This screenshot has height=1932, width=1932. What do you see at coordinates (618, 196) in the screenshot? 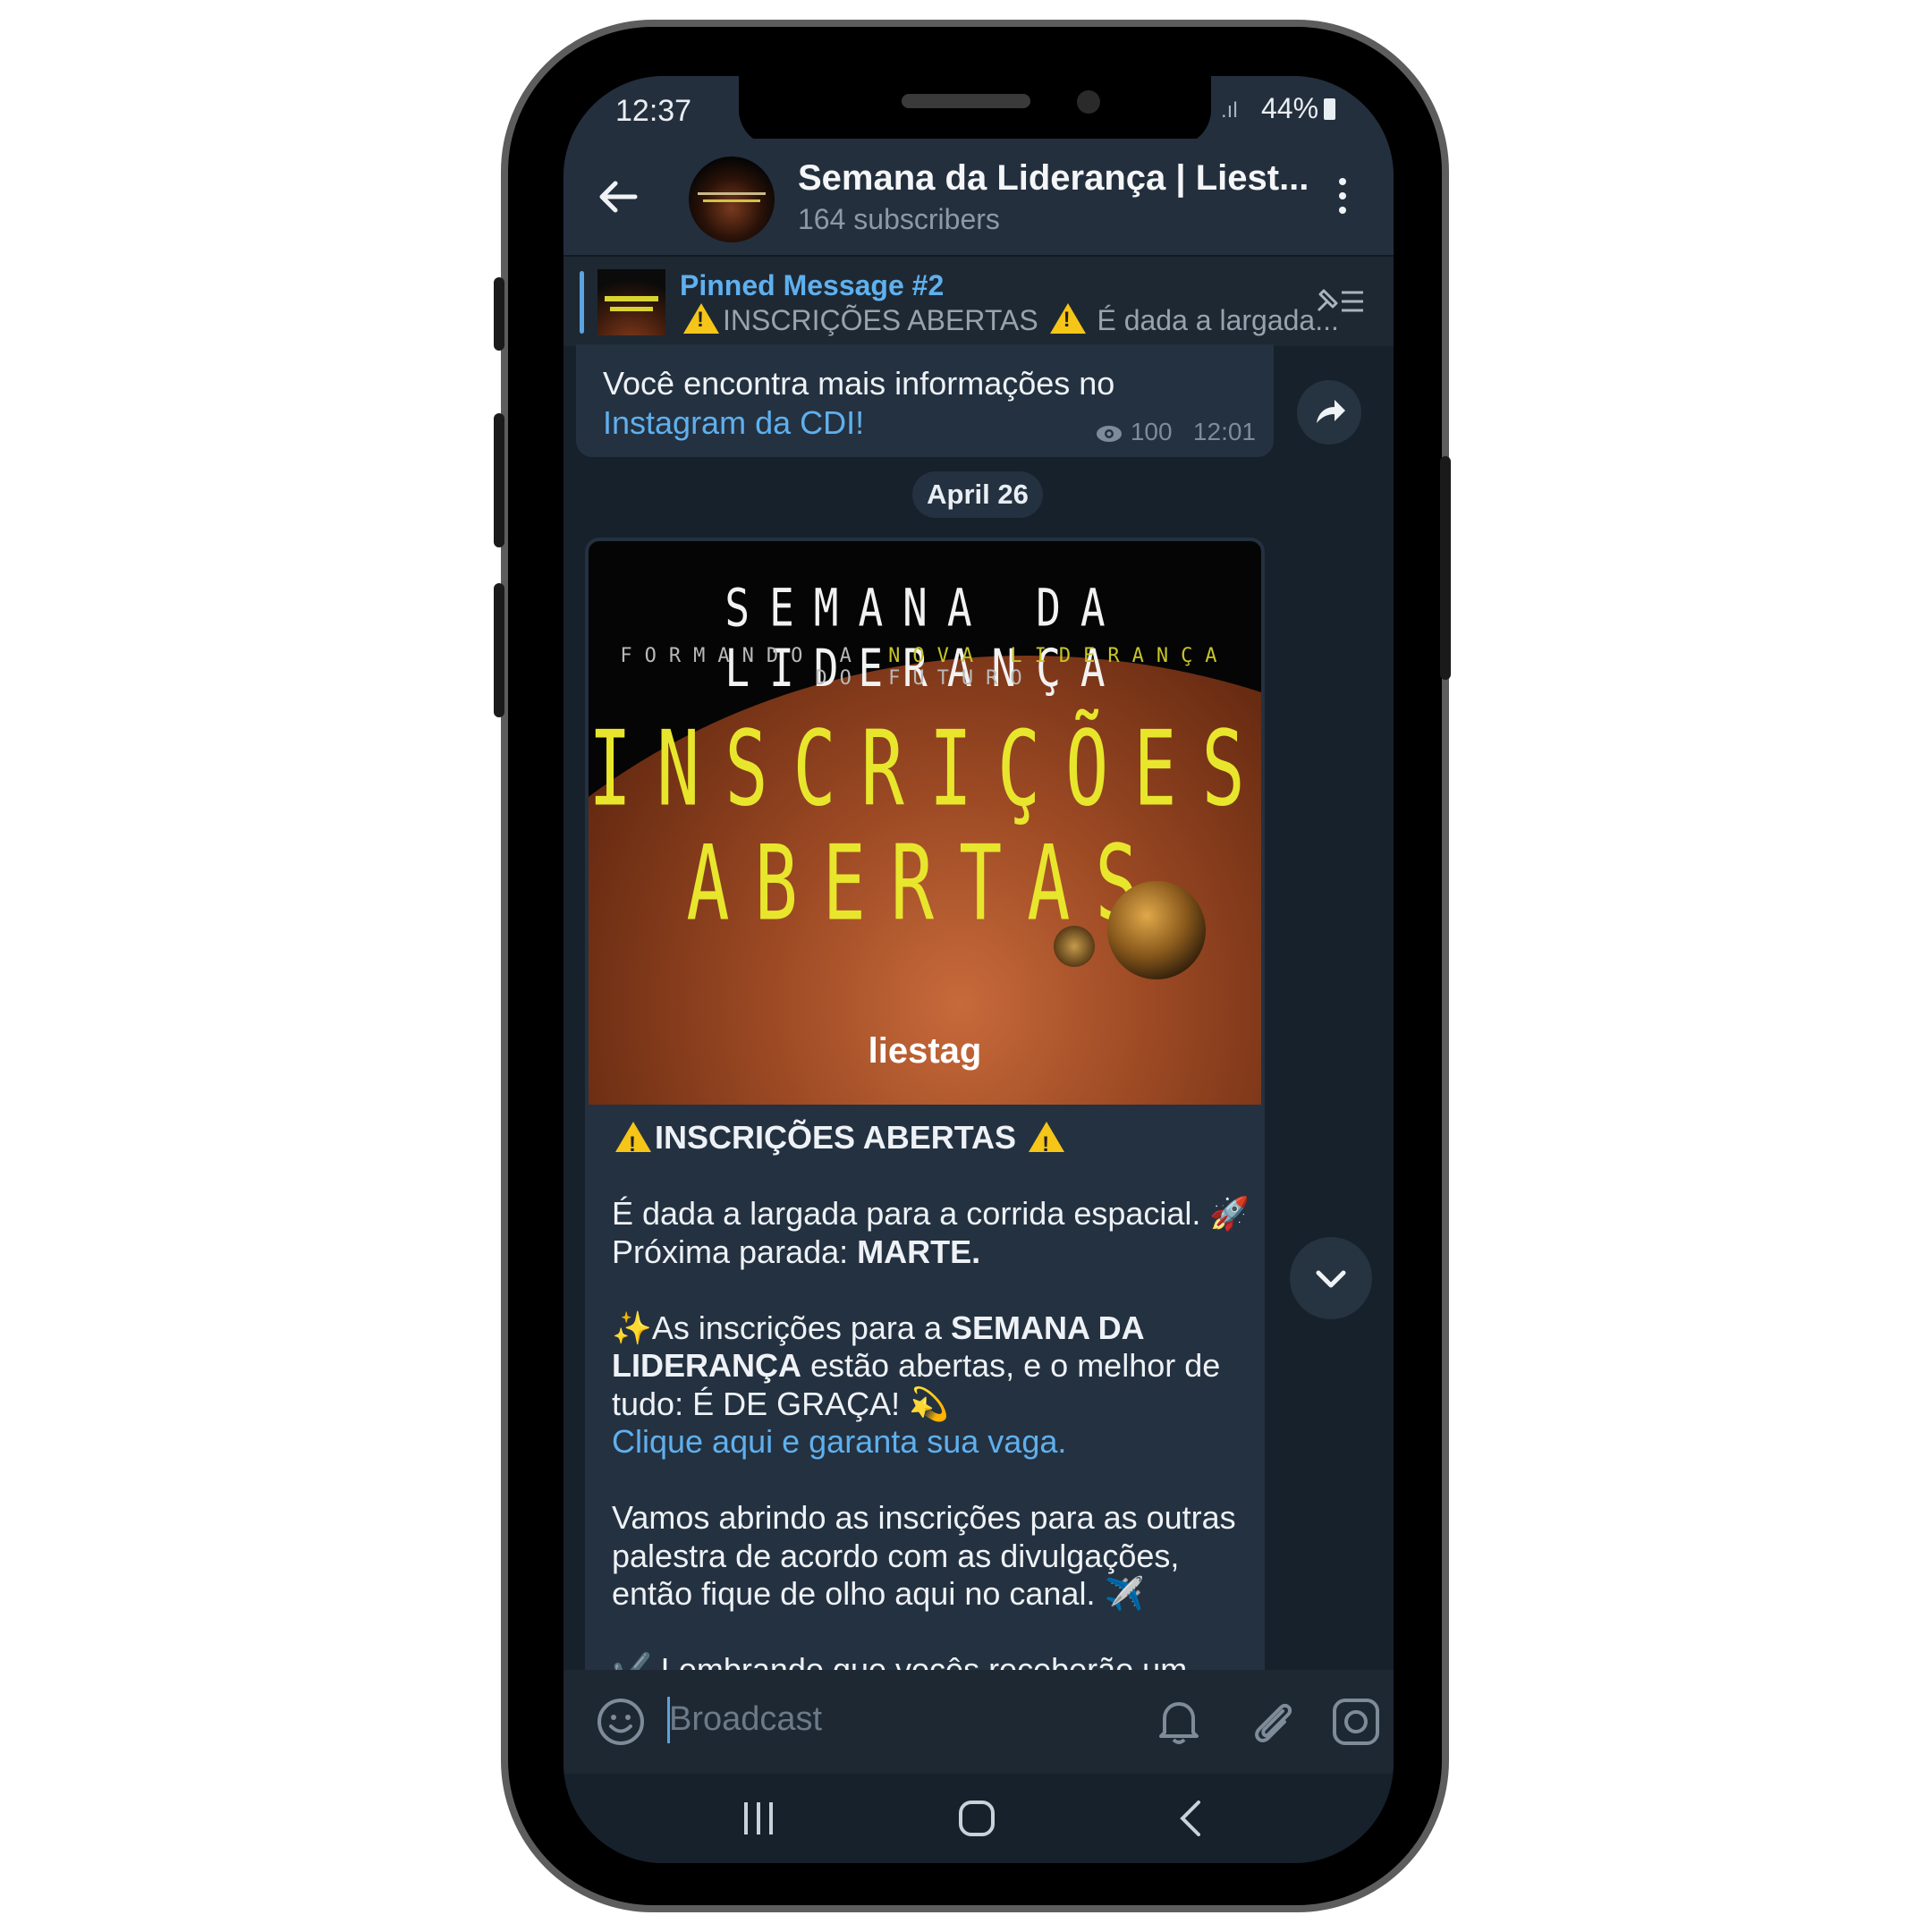
I see `back-arrow-icon` at bounding box center [618, 196].